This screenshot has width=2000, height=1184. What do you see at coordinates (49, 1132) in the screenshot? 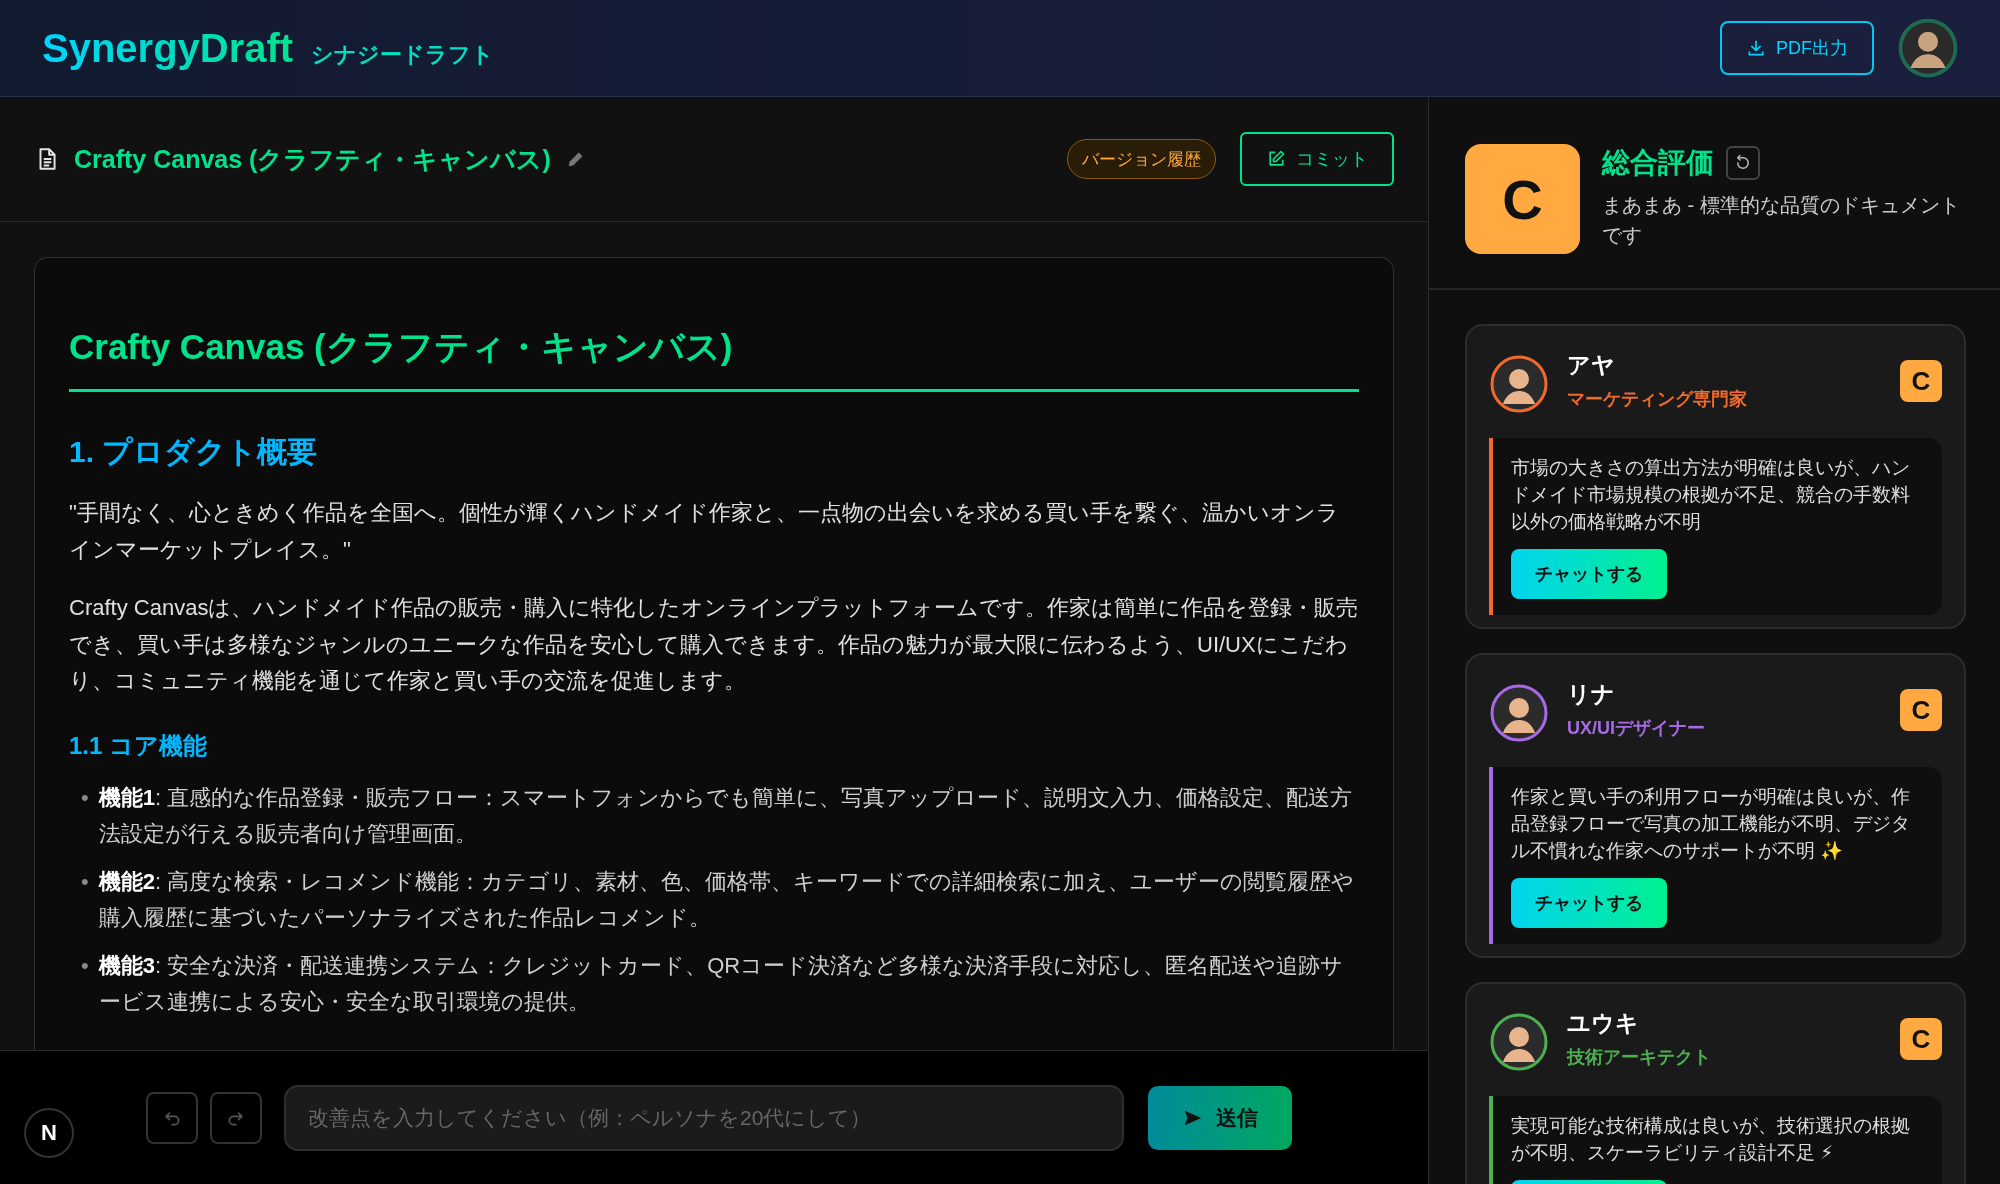
I see `app-badge: N` at bounding box center [49, 1132].